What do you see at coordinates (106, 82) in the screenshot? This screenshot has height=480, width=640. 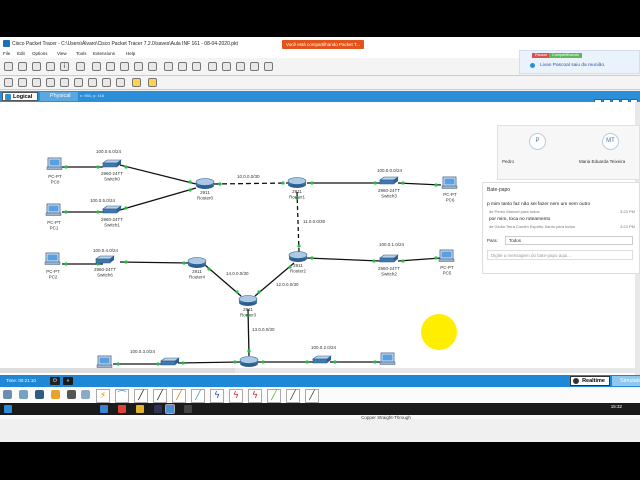 I see `draw-ellipse-icon` at bounding box center [106, 82].